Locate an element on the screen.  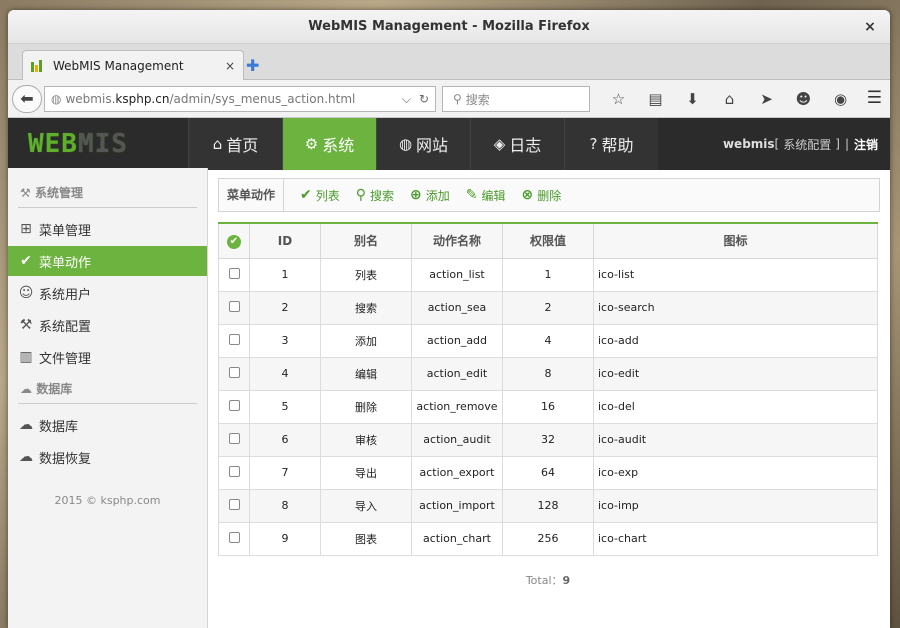
column-header: 动作名称 is located at coordinates (457, 241).